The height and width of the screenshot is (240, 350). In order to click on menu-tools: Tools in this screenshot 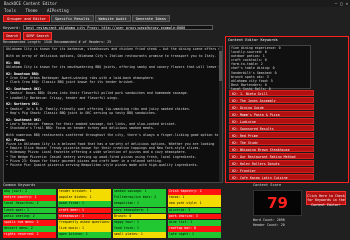, I will do `click(10, 10)`.